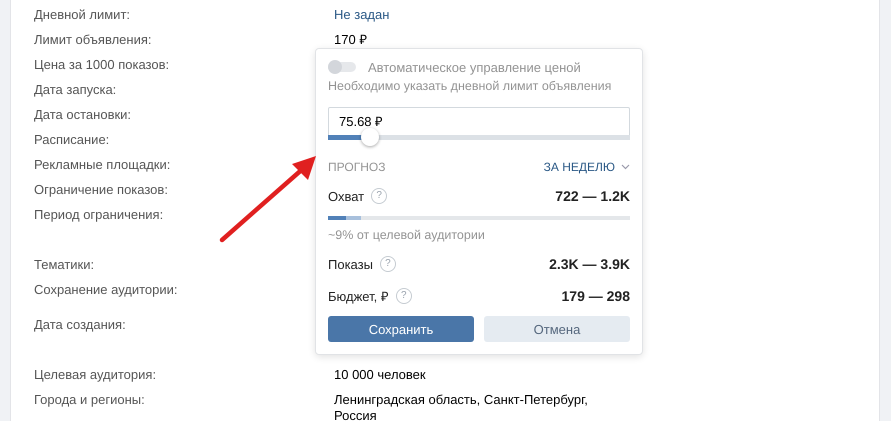  What do you see at coordinates (83, 114) in the screenshot?
I see `field-label: Дата остановки:` at bounding box center [83, 114].